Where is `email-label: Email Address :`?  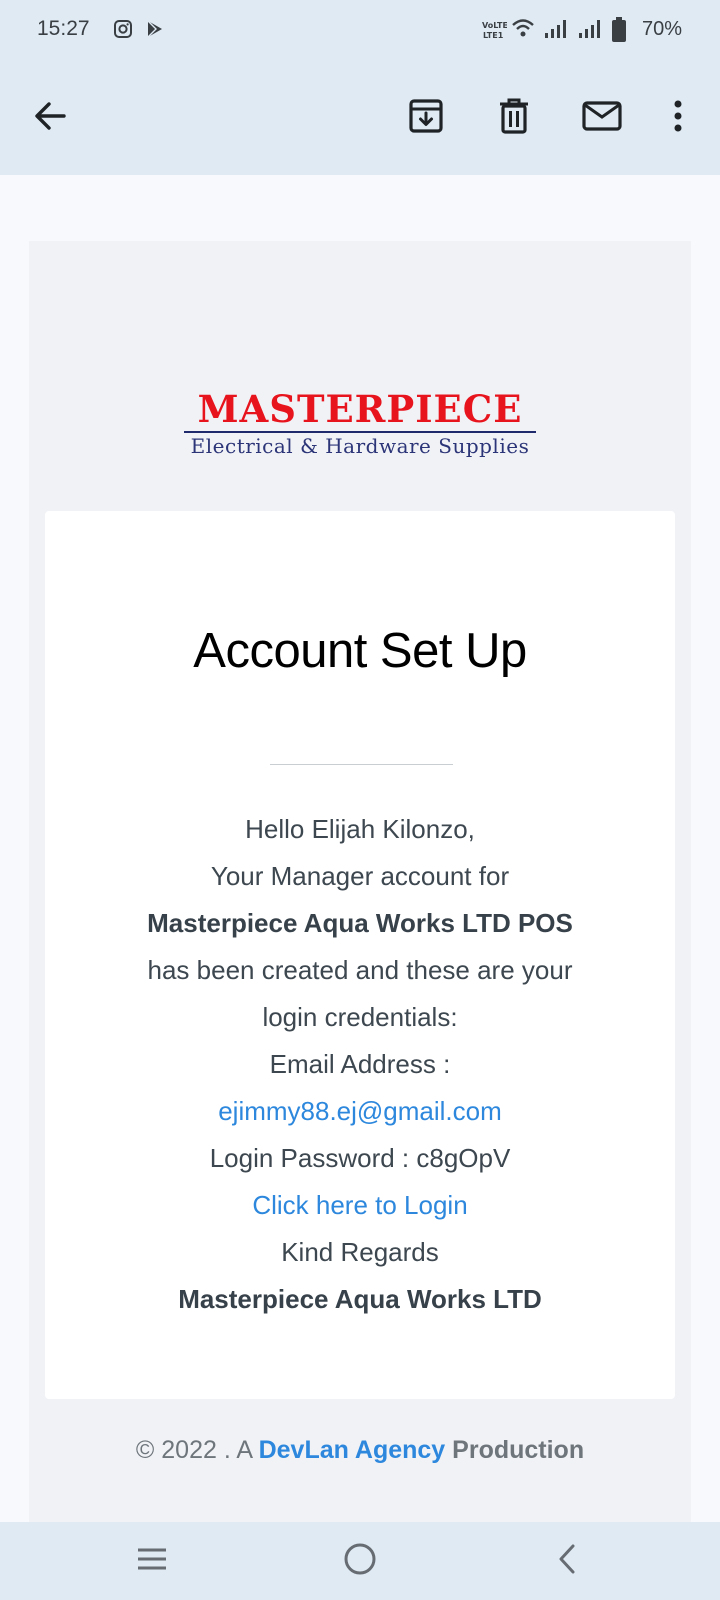
email-label: Email Address : is located at coordinates (360, 1064).